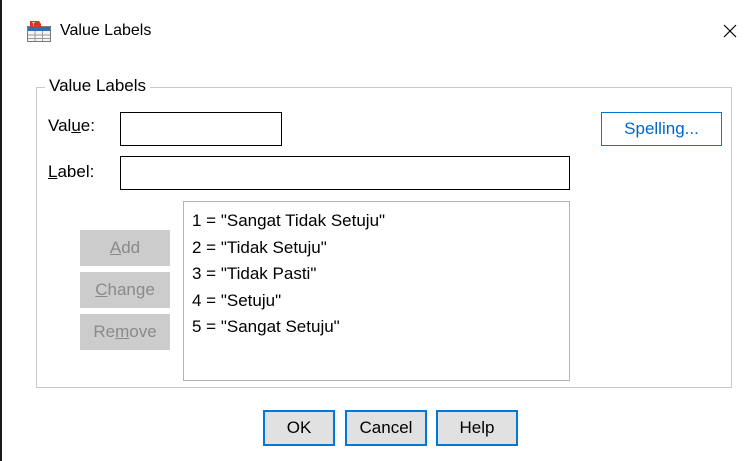  Describe the element at coordinates (345, 173) in the screenshot. I see `label-input` at that location.